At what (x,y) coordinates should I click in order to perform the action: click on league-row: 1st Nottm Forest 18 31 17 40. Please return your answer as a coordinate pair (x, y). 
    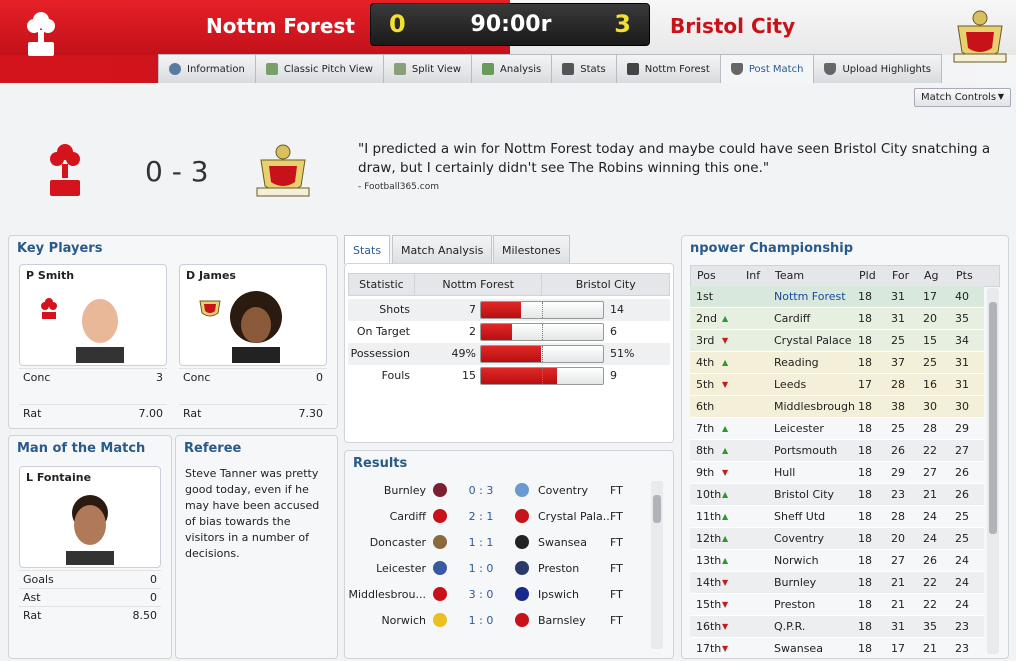
    Looking at the image, I should click on (837, 297).